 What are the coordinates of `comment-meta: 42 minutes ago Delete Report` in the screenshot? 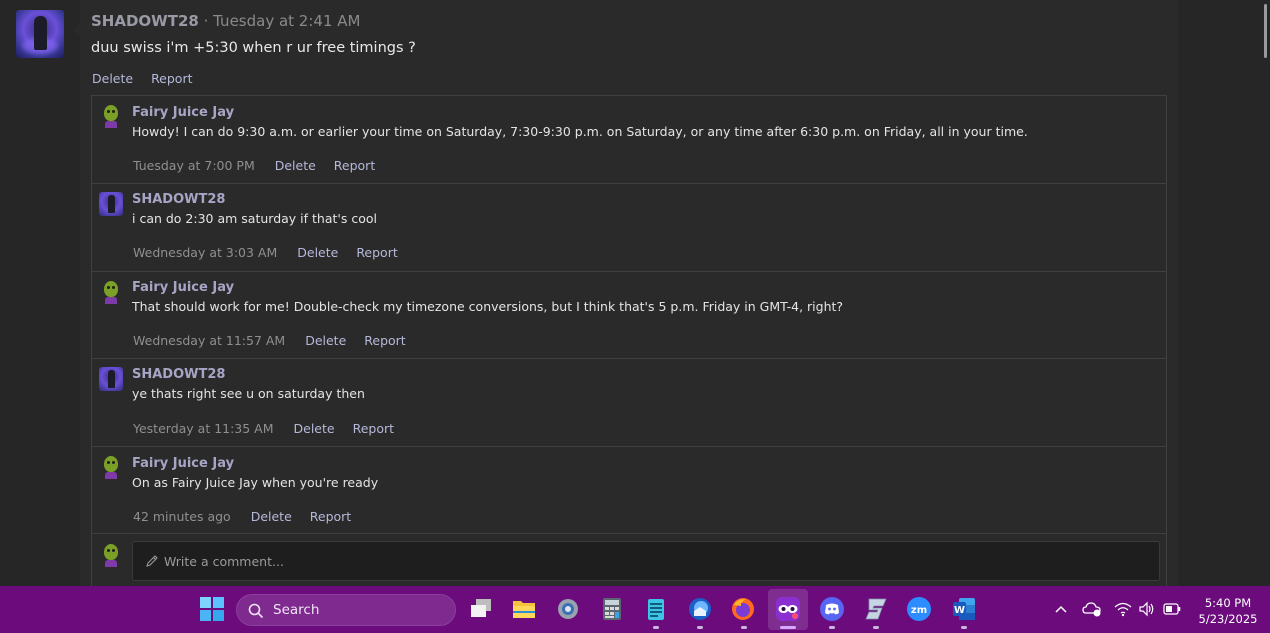 It's located at (249, 516).